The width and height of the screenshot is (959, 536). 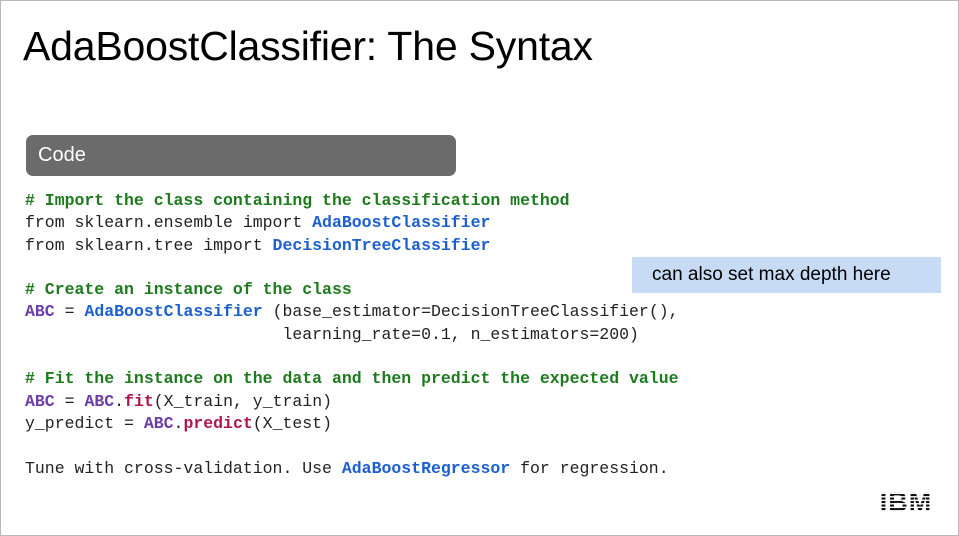 What do you see at coordinates (241, 155) in the screenshot?
I see `code-header: Code` at bounding box center [241, 155].